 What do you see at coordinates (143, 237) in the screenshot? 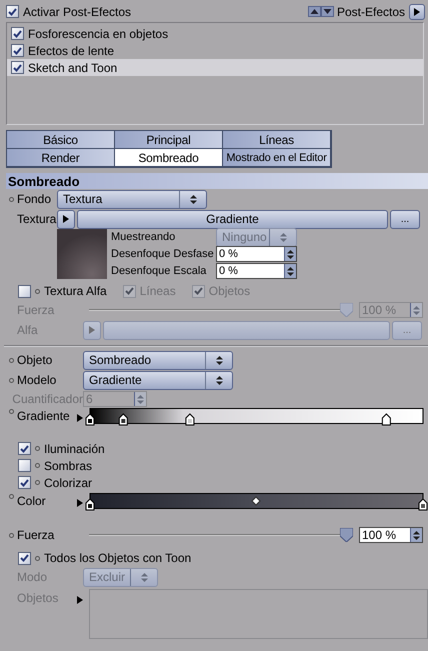
I see `field-label: Muestreando` at bounding box center [143, 237].